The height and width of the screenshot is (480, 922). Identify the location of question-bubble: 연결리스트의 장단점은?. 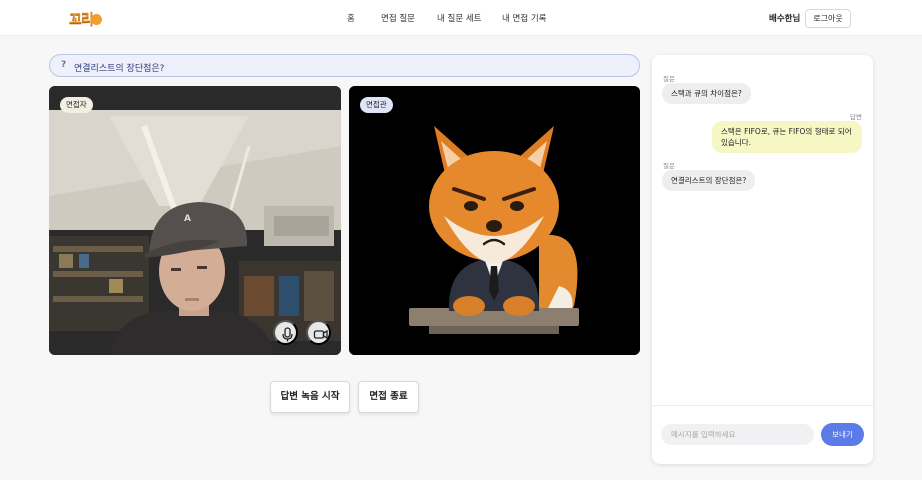
(709, 180).